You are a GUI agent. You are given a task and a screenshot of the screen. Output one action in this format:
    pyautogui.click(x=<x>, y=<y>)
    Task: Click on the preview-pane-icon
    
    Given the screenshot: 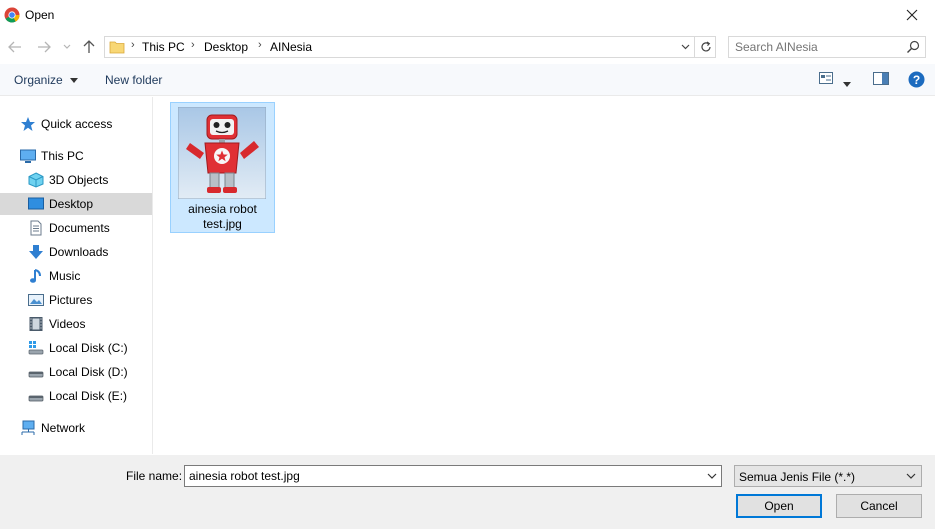 What is the action you would take?
    pyautogui.click(x=881, y=78)
    